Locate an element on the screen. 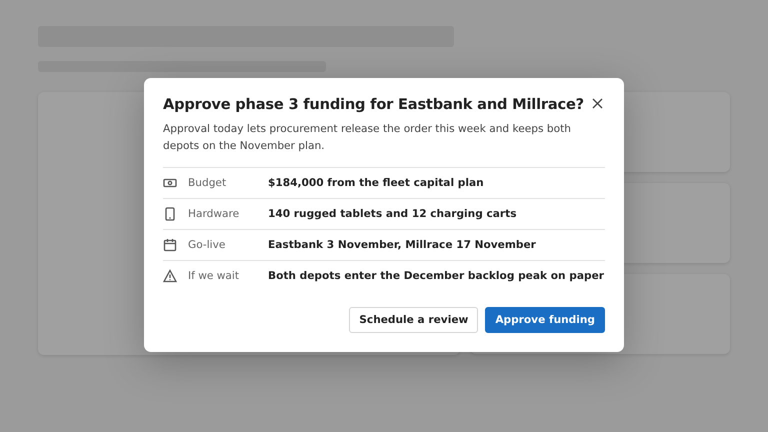 The width and height of the screenshot is (768, 432). detail-value: $184,000 from the fleet capital plan is located at coordinates (376, 183).